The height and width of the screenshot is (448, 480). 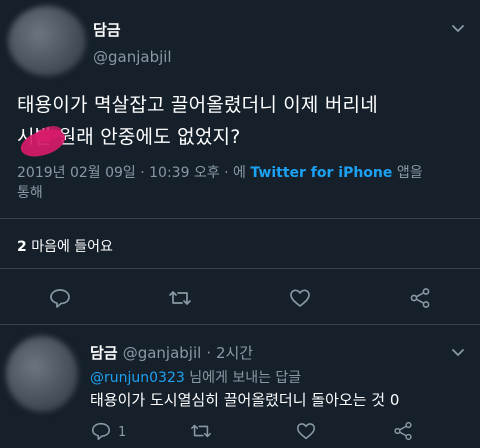 I want to click on tweet-text-line1: 태용이가 멱살잡고 끌어올렸더니 이제 버리네, so click(x=197, y=105).